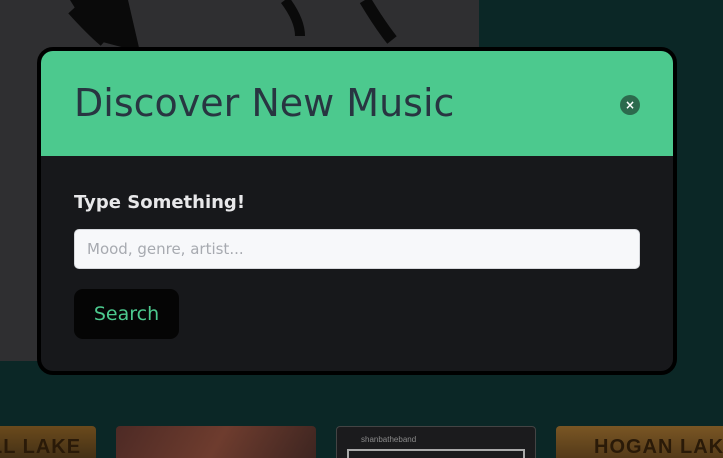 This screenshot has height=458, width=723. What do you see at coordinates (160, 202) in the screenshot?
I see `search-label: Type Something!` at bounding box center [160, 202].